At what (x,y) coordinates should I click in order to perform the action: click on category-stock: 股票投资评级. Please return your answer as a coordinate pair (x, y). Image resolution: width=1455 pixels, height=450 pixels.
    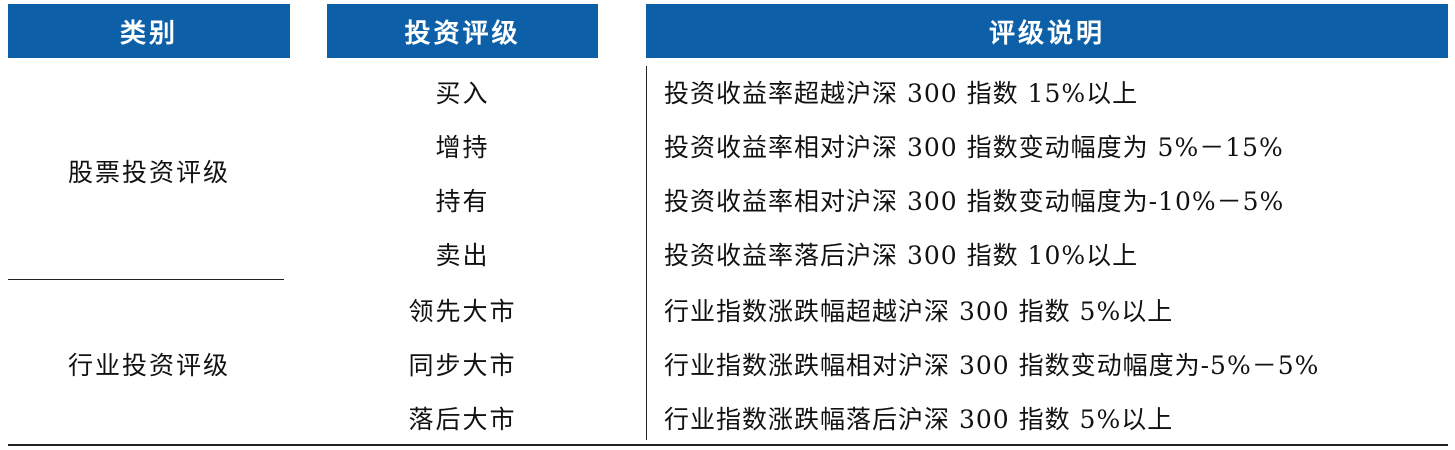
    Looking at the image, I should click on (148, 172).